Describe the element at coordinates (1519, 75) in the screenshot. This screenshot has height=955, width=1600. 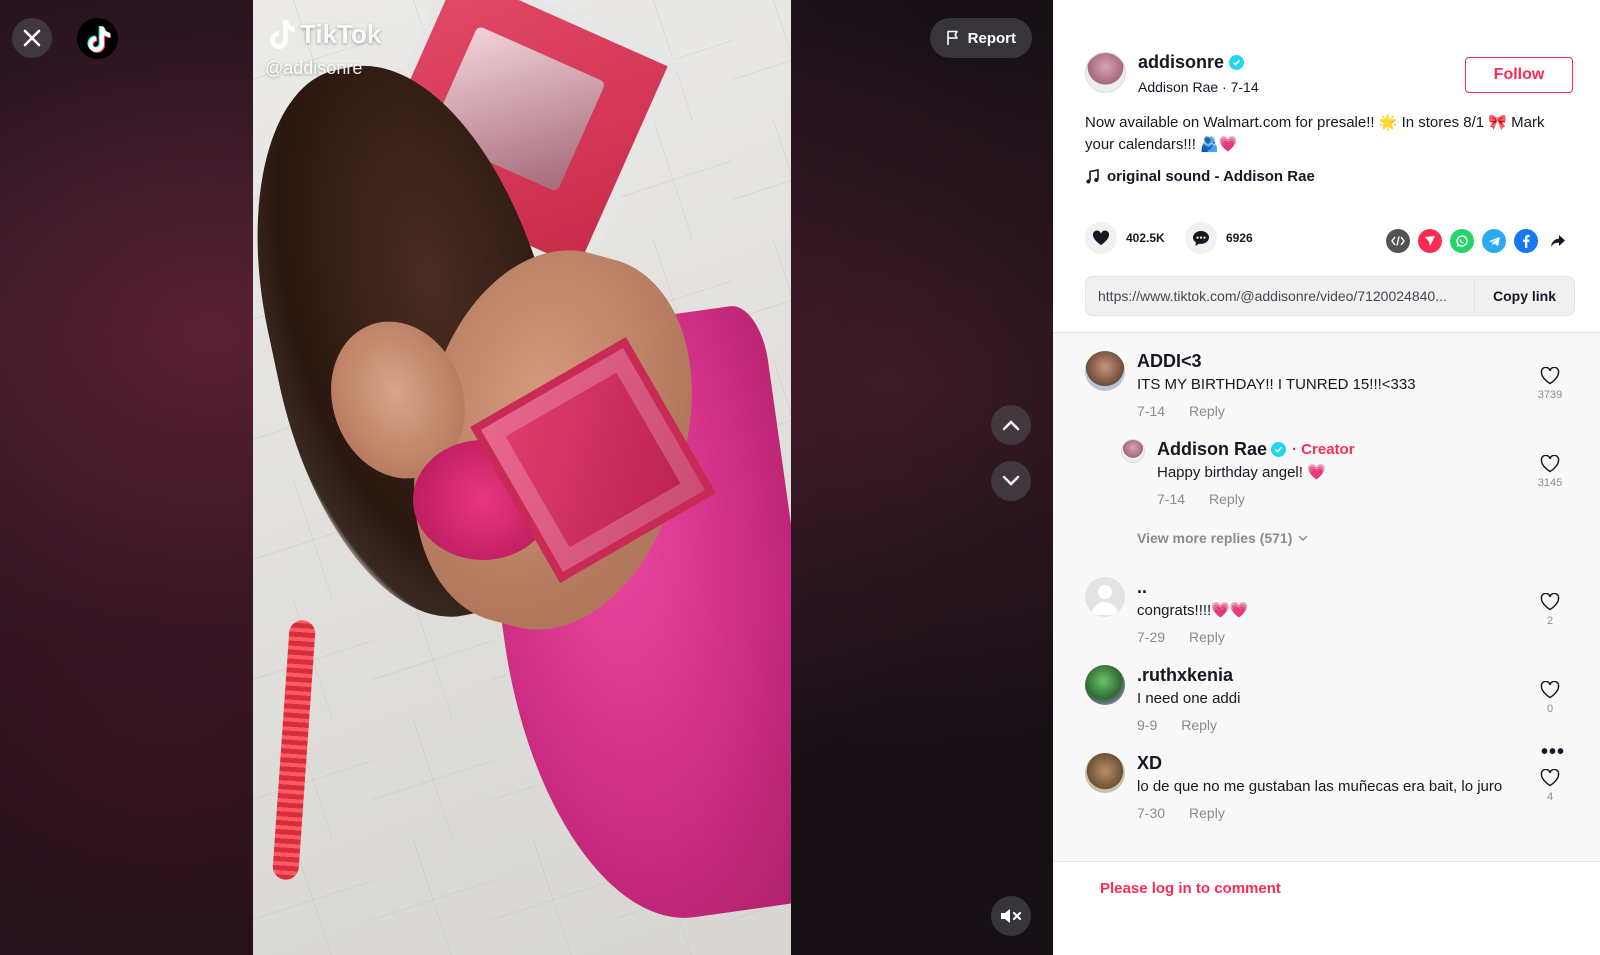
I see `follow-button: Follow` at that location.